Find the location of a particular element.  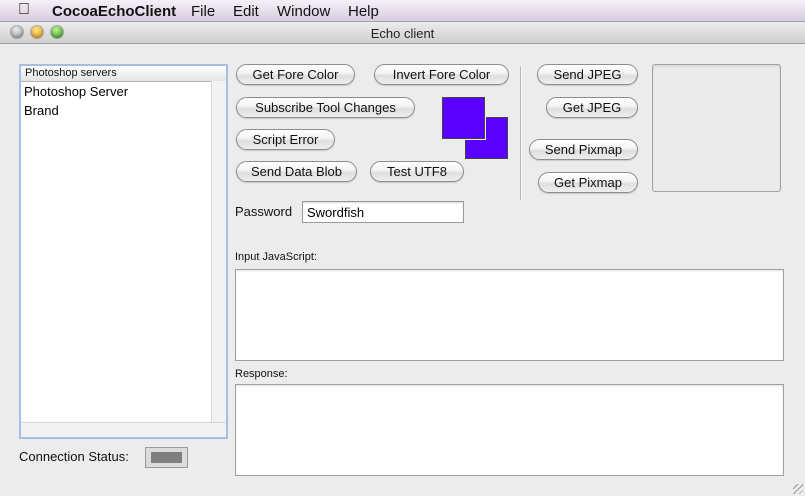

menu-bar:  CocoaEchoClient File Edit Window Help is located at coordinates (402, 11).